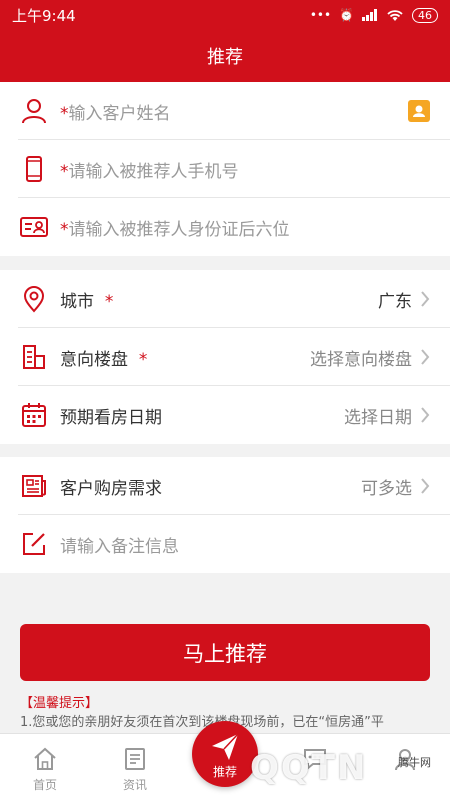  I want to click on phone-icon, so click(34, 169).